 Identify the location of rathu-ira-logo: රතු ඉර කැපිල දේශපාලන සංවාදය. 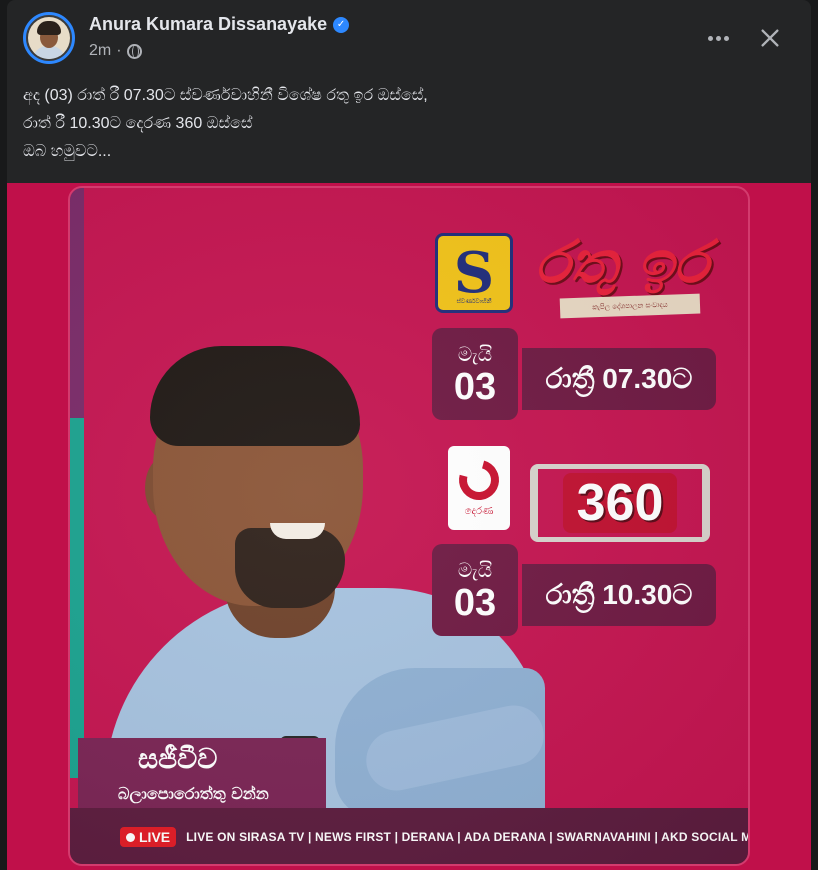
(625, 273).